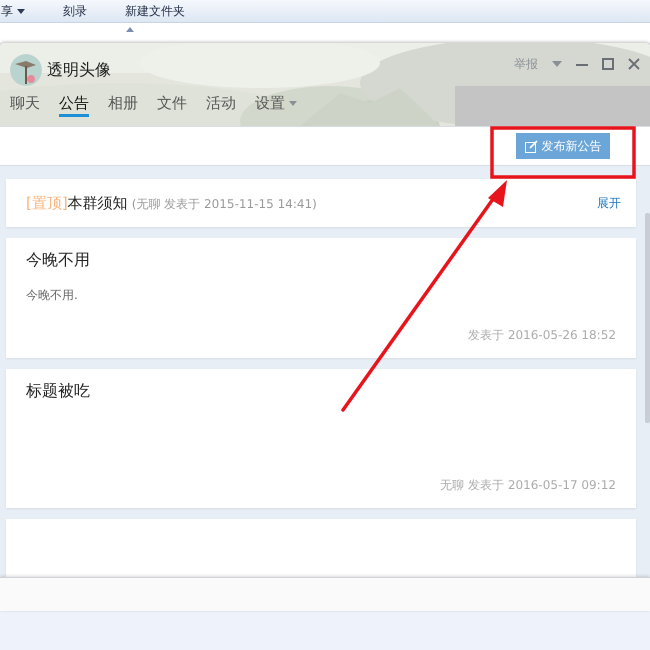  What do you see at coordinates (542, 335) in the screenshot?
I see `notice-meta: 发表于 2016-05-26 18:52` at bounding box center [542, 335].